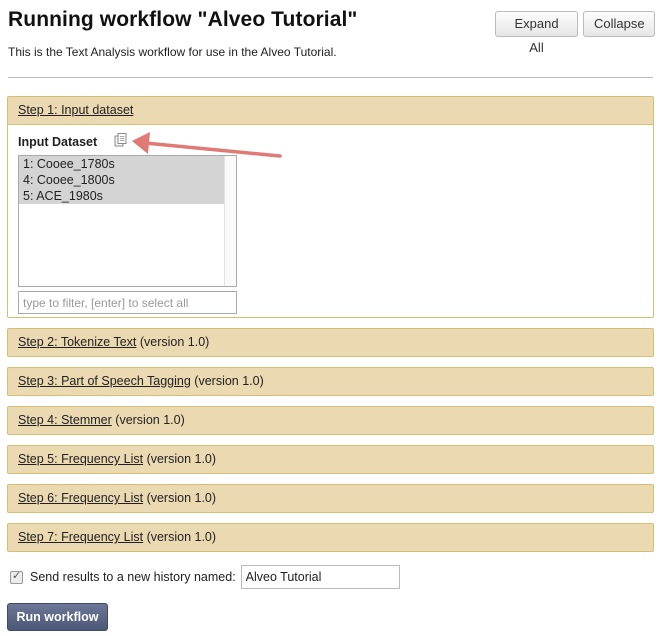 The height and width of the screenshot is (636, 661). What do you see at coordinates (127, 302) in the screenshot?
I see `dataset-filter-input` at bounding box center [127, 302].